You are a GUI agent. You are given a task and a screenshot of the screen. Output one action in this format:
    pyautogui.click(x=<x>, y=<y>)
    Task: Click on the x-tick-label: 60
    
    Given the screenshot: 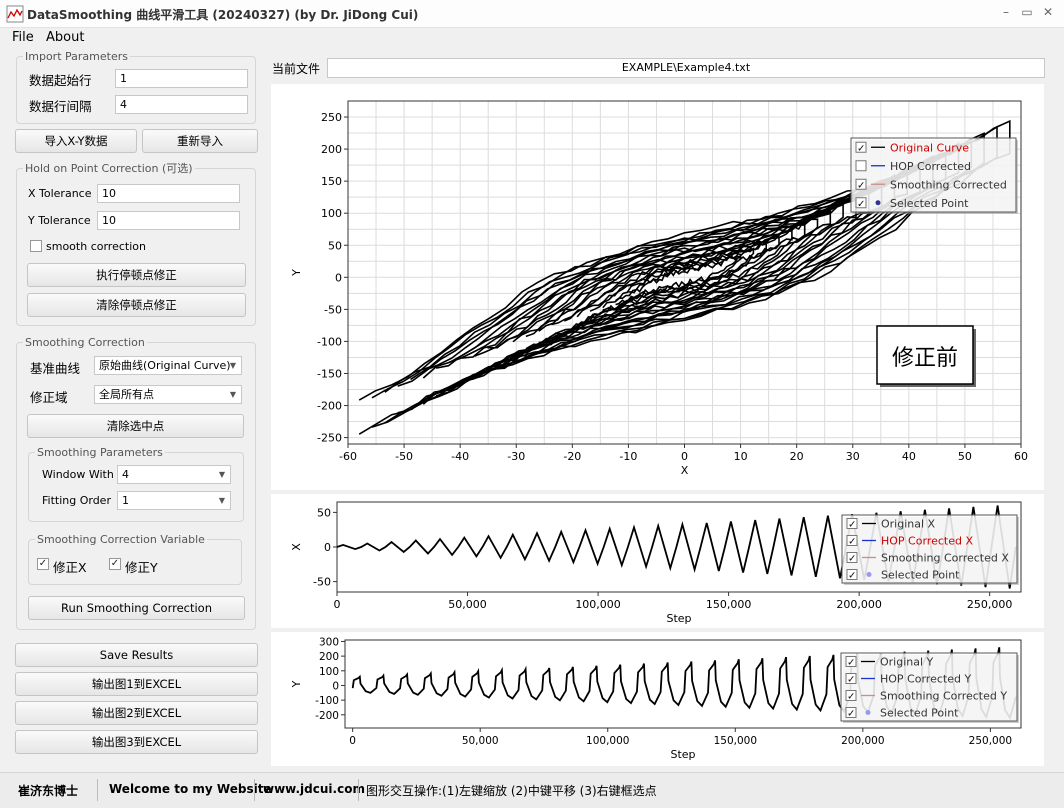 What is the action you would take?
    pyautogui.click(x=1021, y=456)
    